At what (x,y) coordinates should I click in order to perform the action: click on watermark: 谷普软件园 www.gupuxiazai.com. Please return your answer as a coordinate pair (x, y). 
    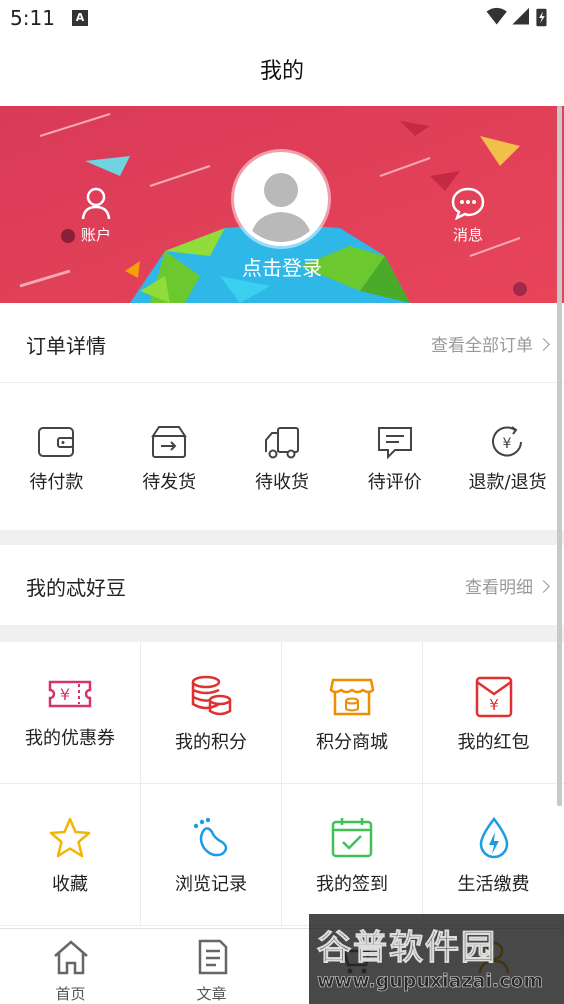
    Looking at the image, I should click on (436, 959).